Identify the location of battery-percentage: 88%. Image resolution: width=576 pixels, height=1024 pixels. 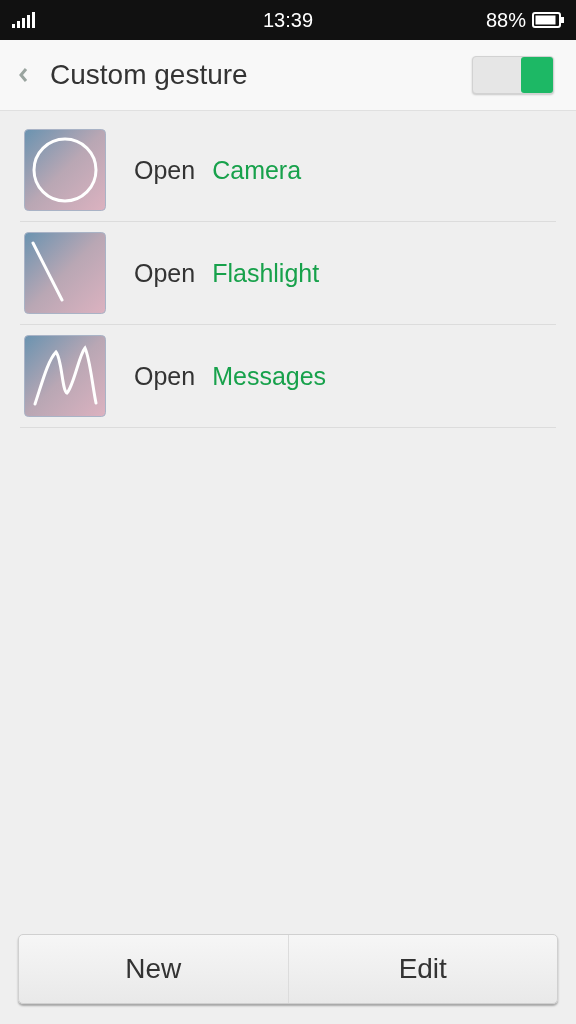
(505, 20).